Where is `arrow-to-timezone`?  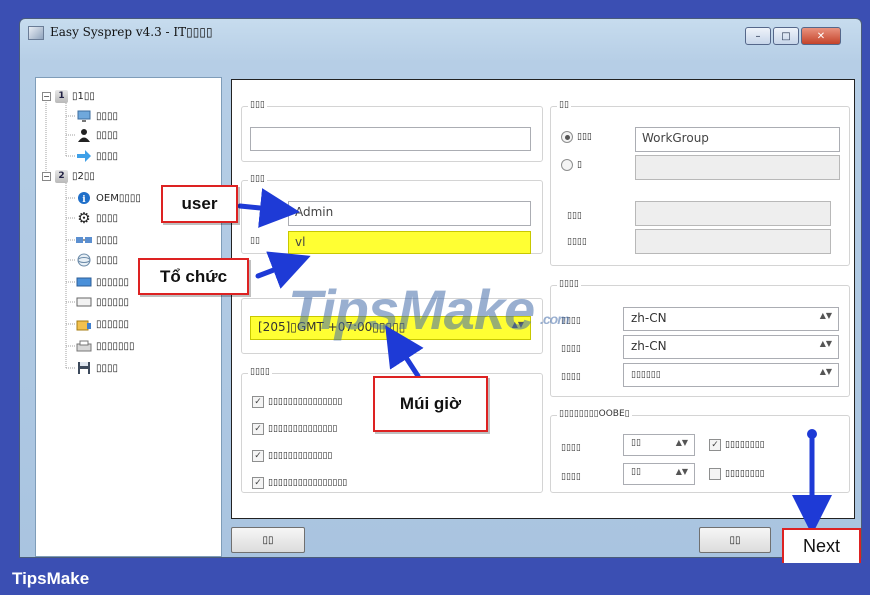
arrow-to-timezone is located at coordinates (404, 352).